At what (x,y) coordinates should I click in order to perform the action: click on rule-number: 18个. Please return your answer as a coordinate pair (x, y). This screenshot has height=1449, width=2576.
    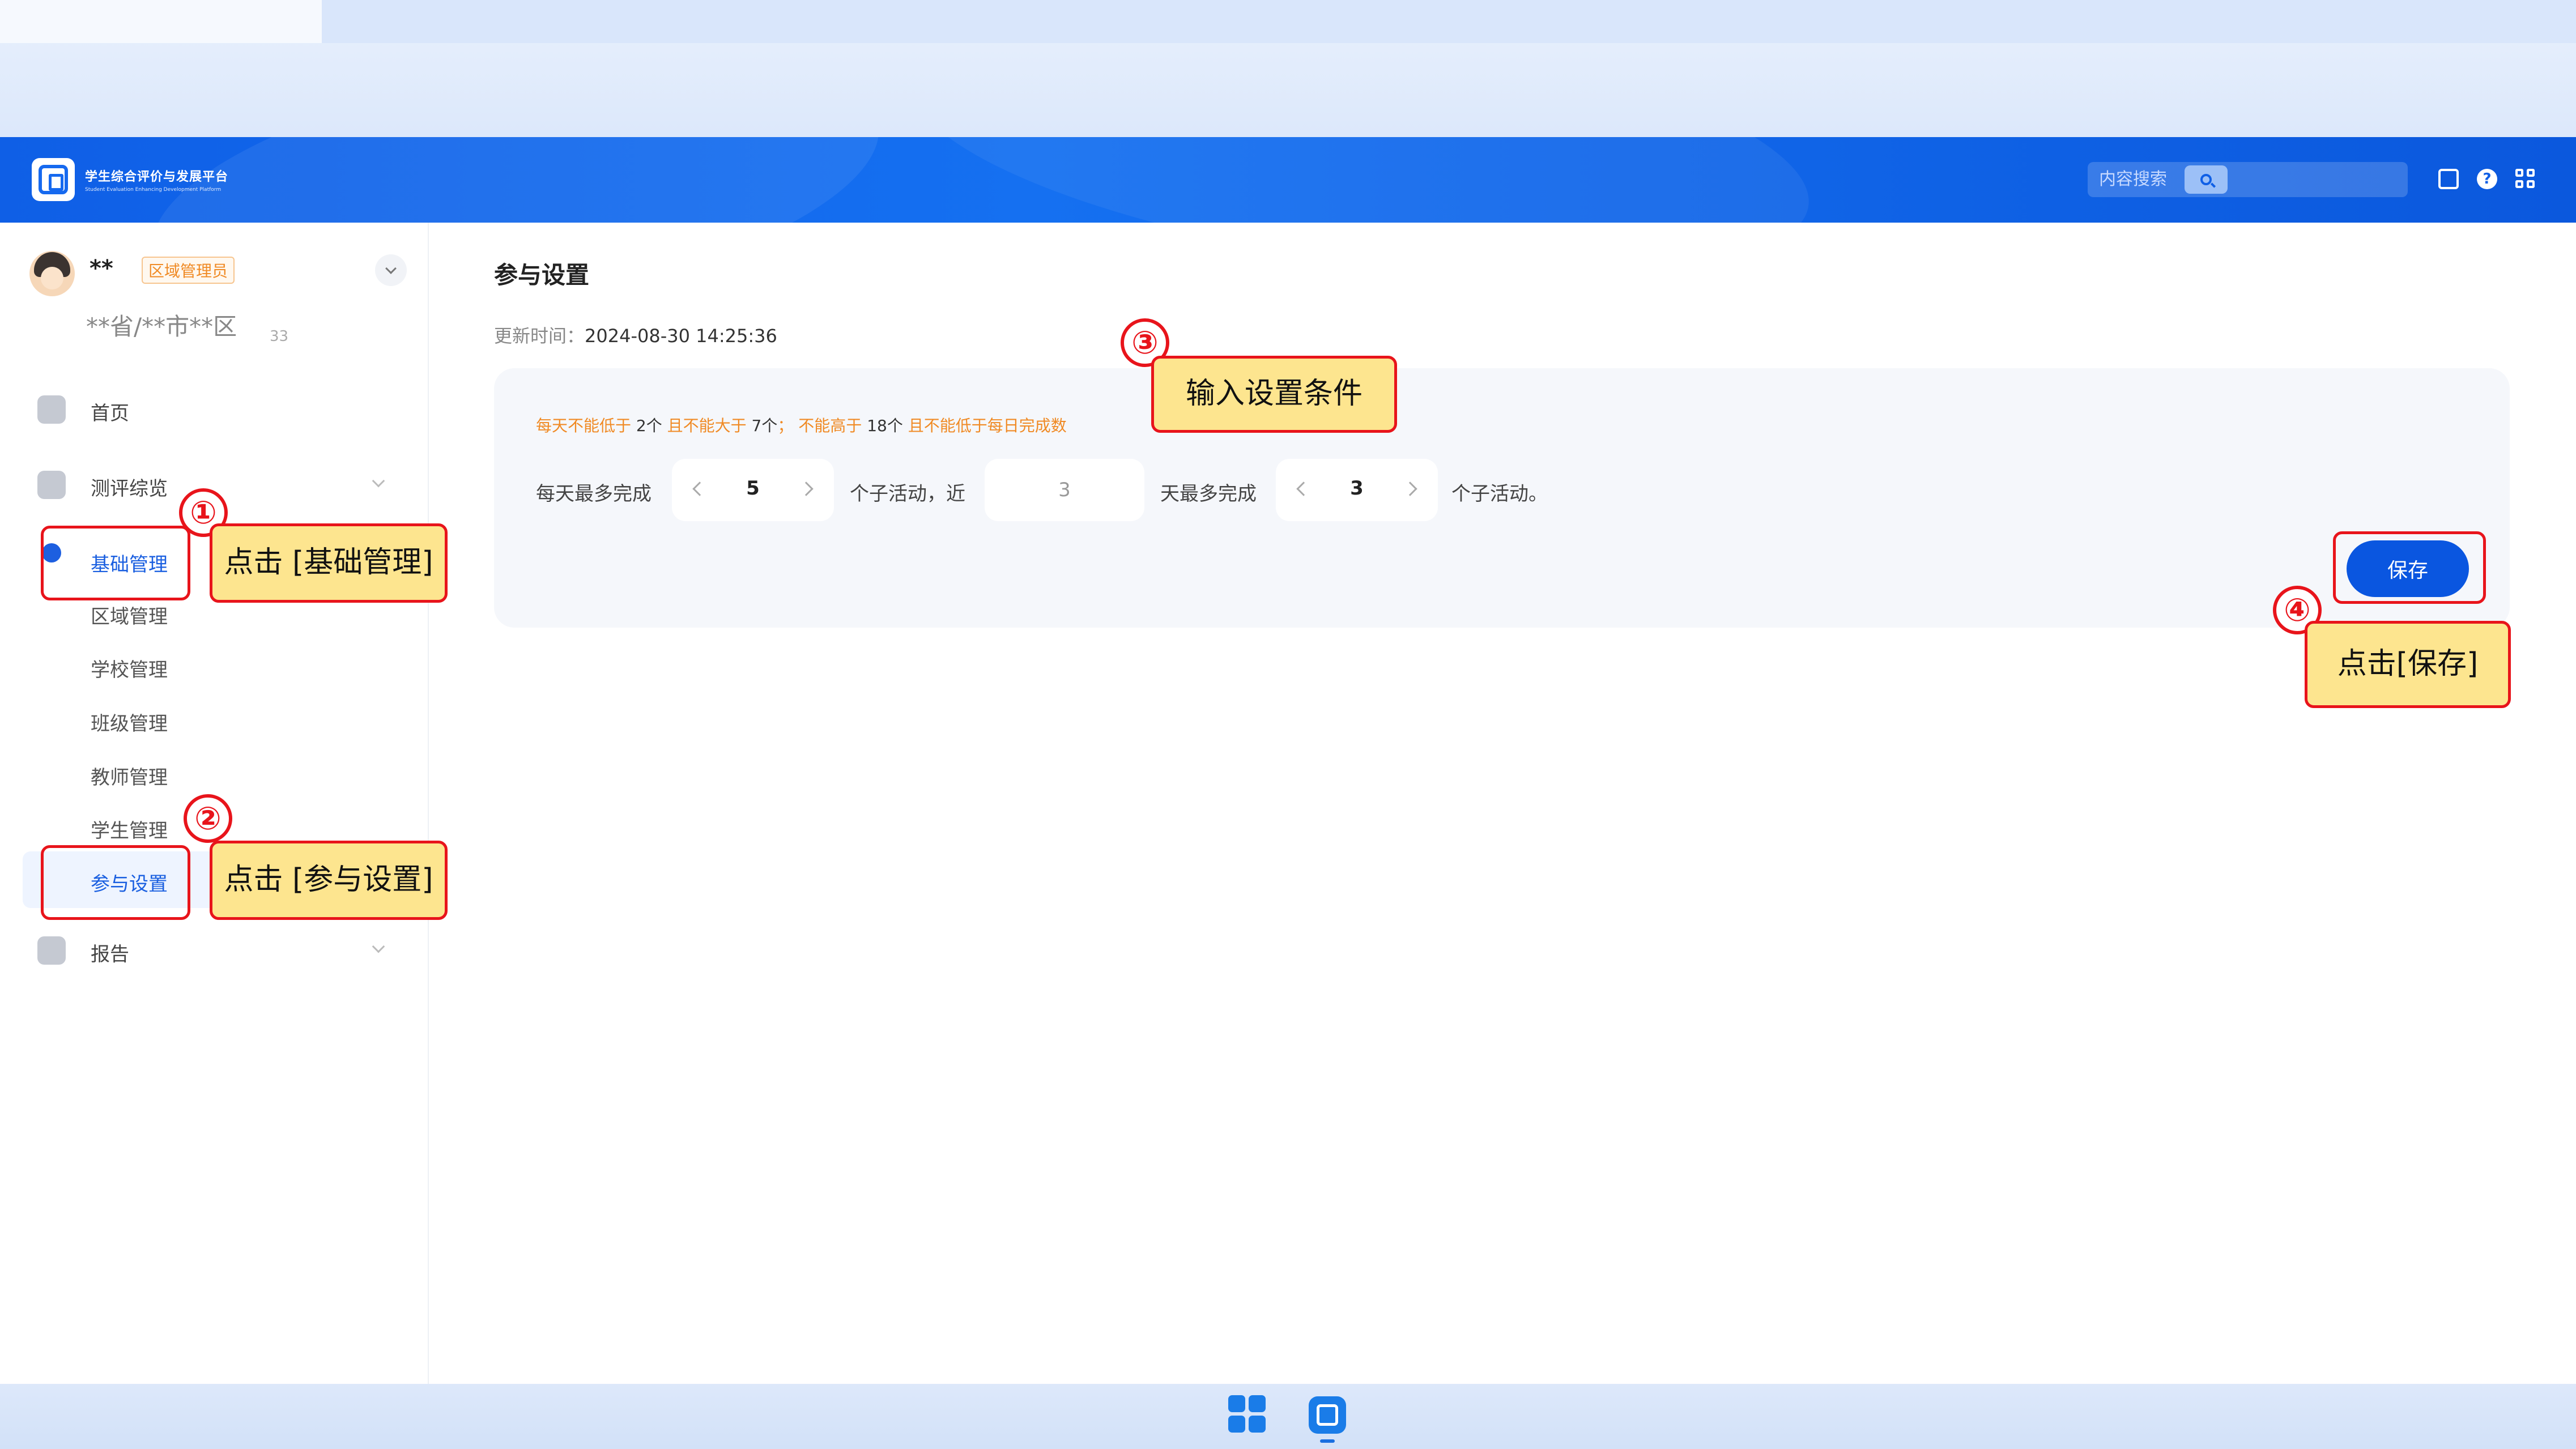
    Looking at the image, I should click on (885, 426).